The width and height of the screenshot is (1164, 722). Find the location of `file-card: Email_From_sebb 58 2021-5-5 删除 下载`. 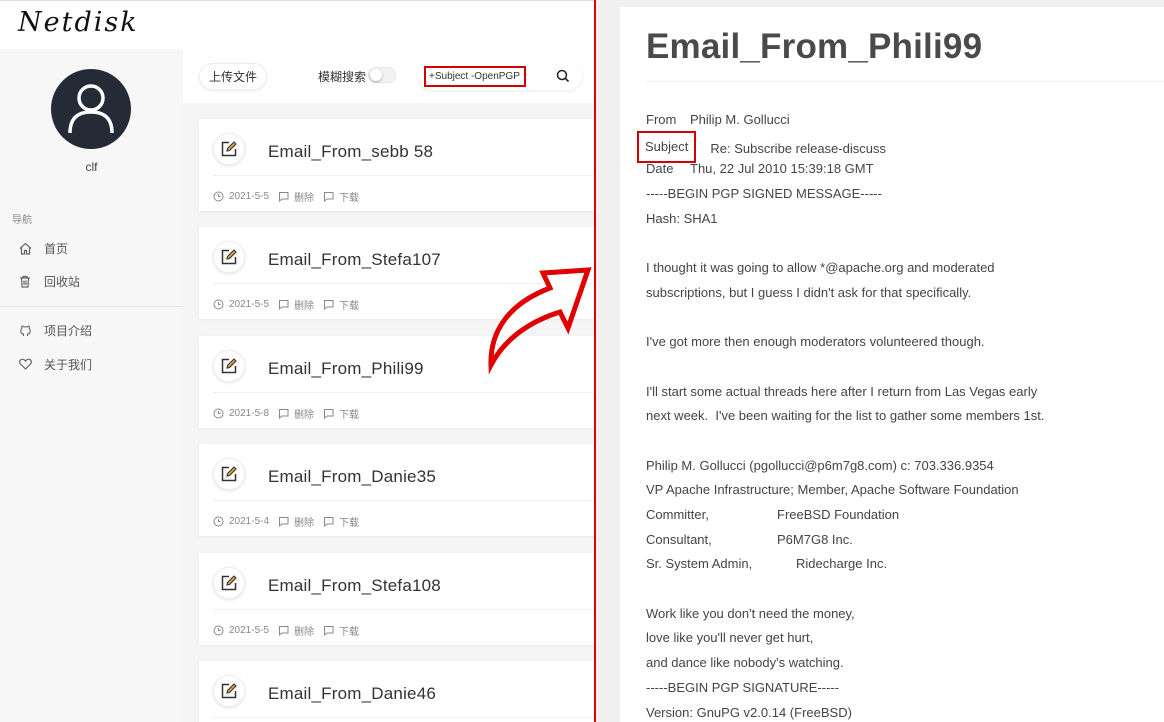

file-card: Email_From_sebb 58 2021-5-5 删除 下载 is located at coordinates (396, 165).